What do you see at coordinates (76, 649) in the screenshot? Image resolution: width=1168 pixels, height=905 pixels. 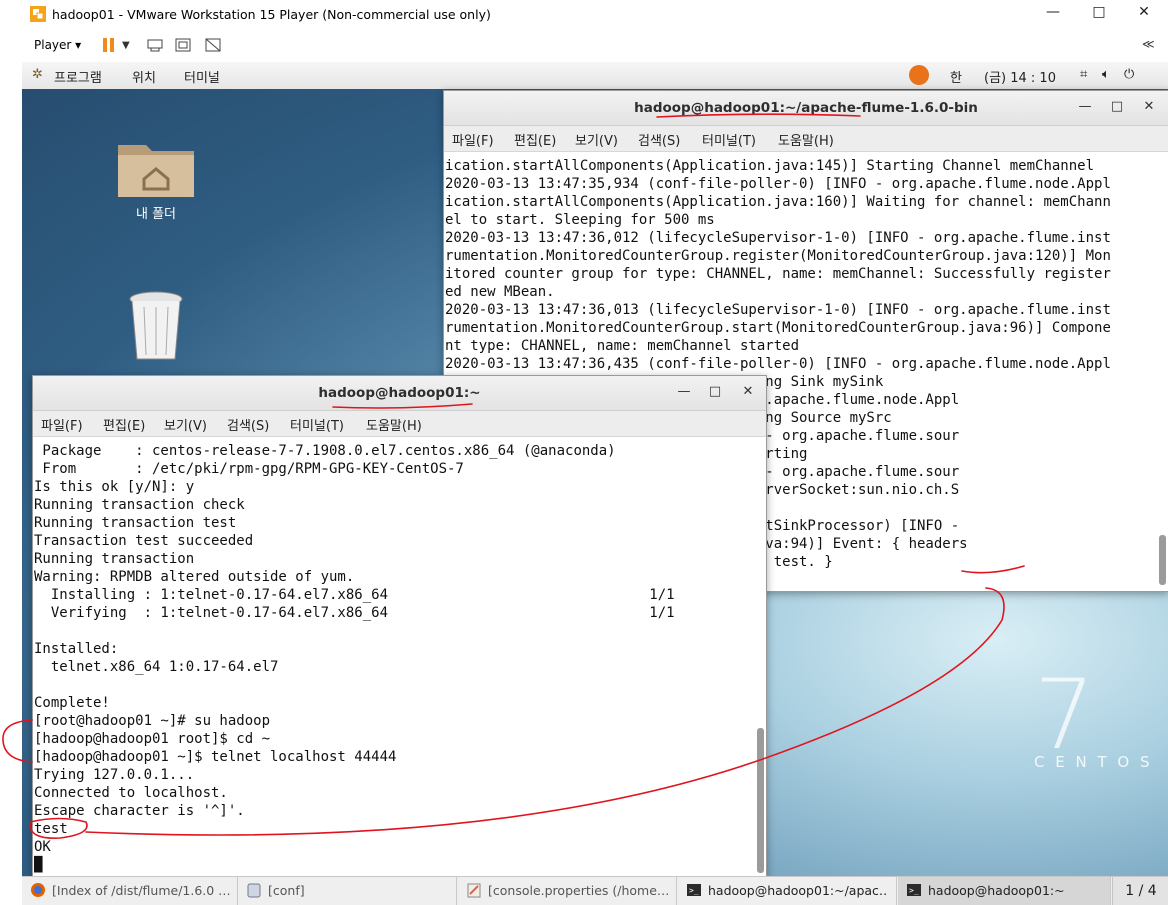 I see `terminal-line: Installed:` at bounding box center [76, 649].